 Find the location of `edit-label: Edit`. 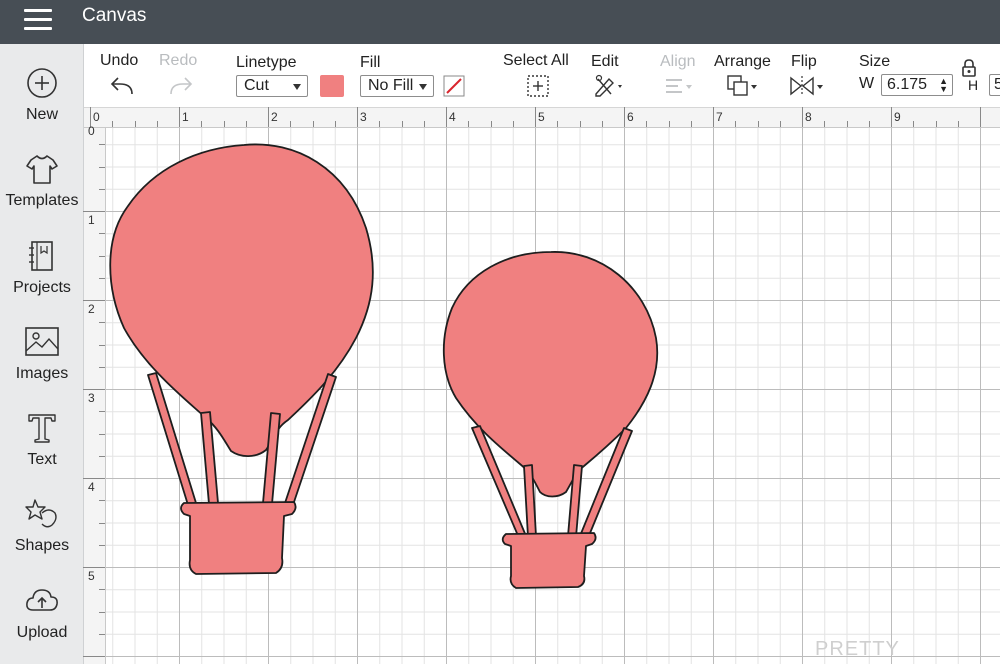

edit-label: Edit is located at coordinates (605, 61).